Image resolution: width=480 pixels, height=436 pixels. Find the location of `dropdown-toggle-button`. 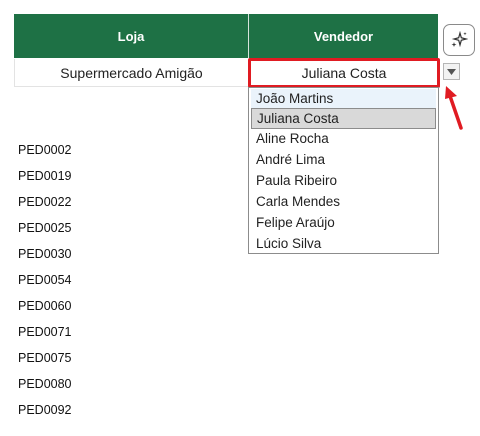

dropdown-toggle-button is located at coordinates (451, 71).